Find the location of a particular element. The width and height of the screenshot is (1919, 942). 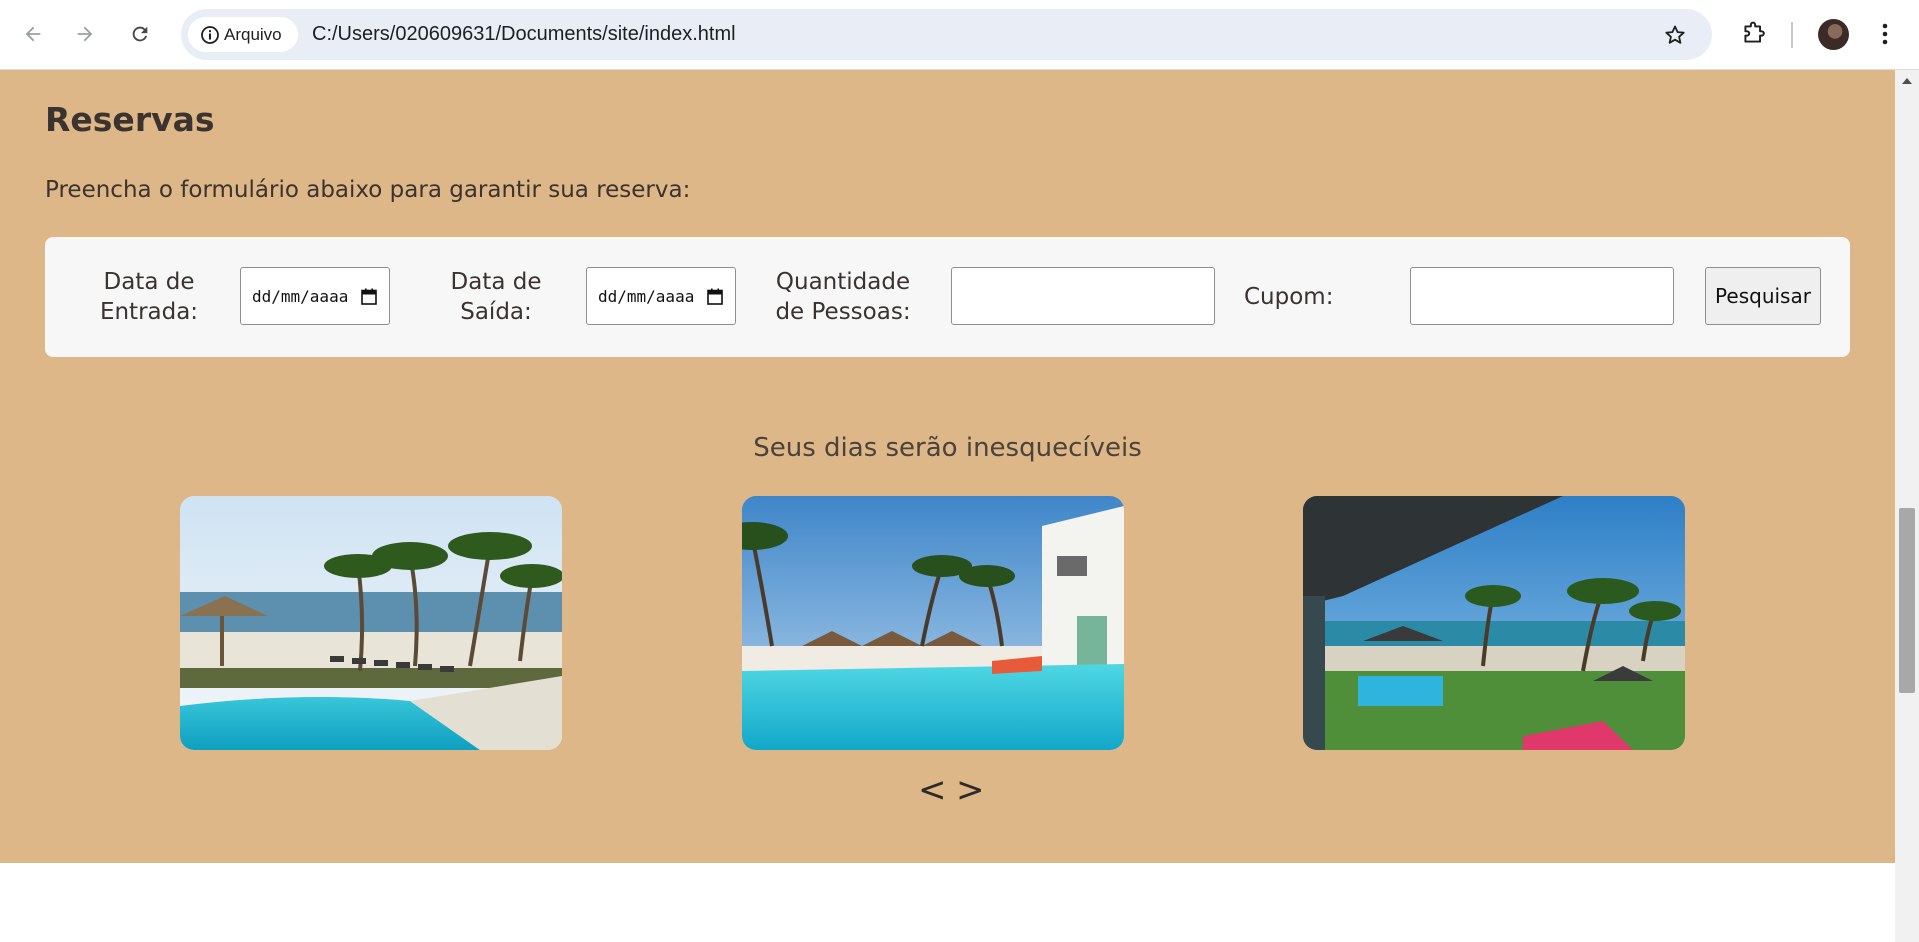

arrow-right-icon is located at coordinates (85, 34).